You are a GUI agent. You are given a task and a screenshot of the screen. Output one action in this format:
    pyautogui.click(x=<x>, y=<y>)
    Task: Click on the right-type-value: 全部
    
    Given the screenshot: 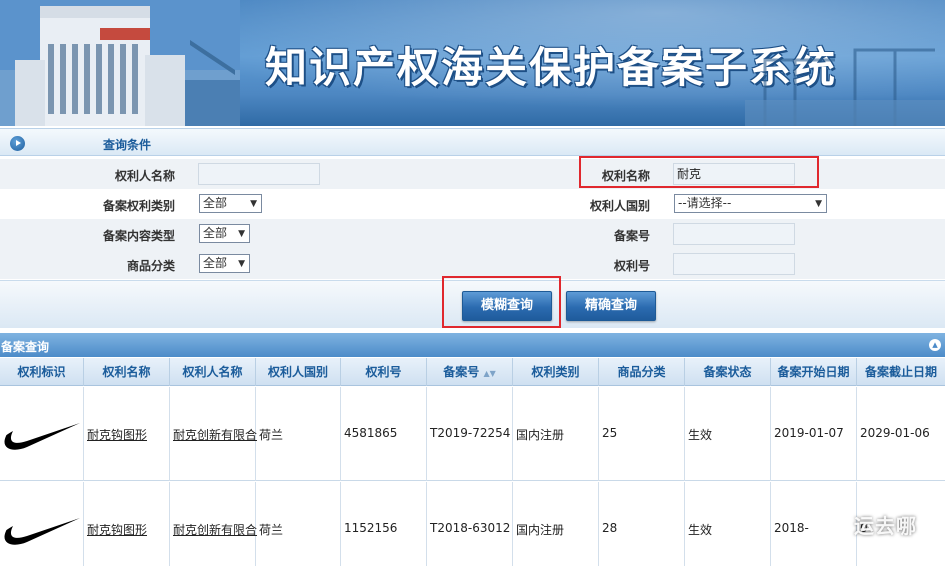 What is the action you would take?
    pyautogui.click(x=215, y=203)
    